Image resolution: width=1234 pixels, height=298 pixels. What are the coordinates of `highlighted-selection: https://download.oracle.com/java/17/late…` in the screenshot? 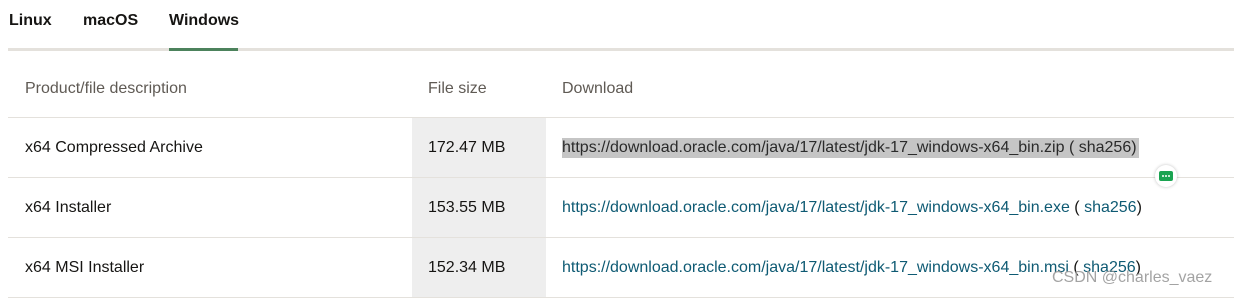 It's located at (850, 147).